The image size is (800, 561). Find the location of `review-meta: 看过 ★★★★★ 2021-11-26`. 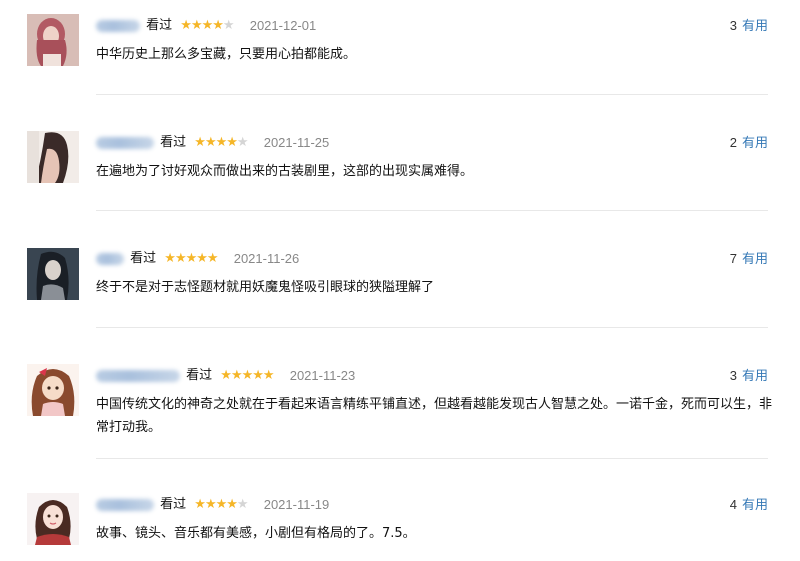

review-meta: 看过 ★★★★★ 2021-11-26 is located at coordinates (197, 259).